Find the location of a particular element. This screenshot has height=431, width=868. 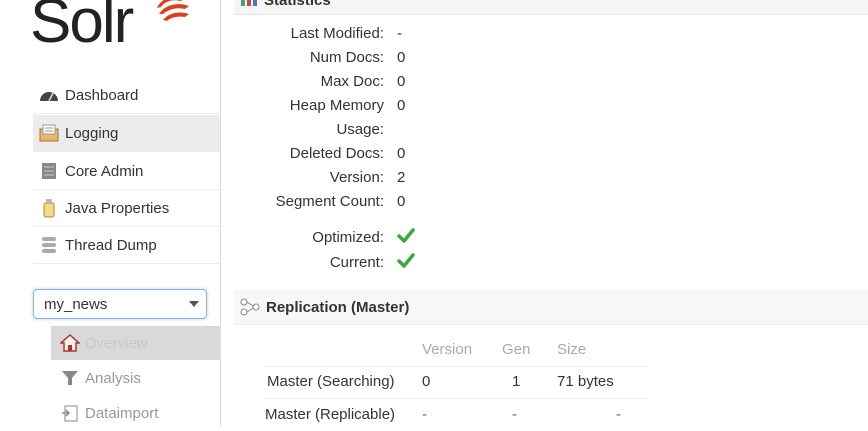

stat-key: Deleted Docs: is located at coordinates (336, 153).